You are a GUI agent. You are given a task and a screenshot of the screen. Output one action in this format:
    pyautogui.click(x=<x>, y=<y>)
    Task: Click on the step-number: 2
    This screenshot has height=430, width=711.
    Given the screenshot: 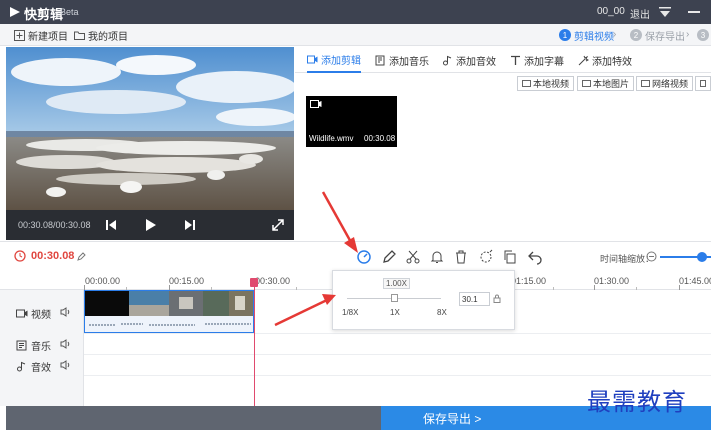 What is the action you would take?
    pyautogui.click(x=636, y=35)
    